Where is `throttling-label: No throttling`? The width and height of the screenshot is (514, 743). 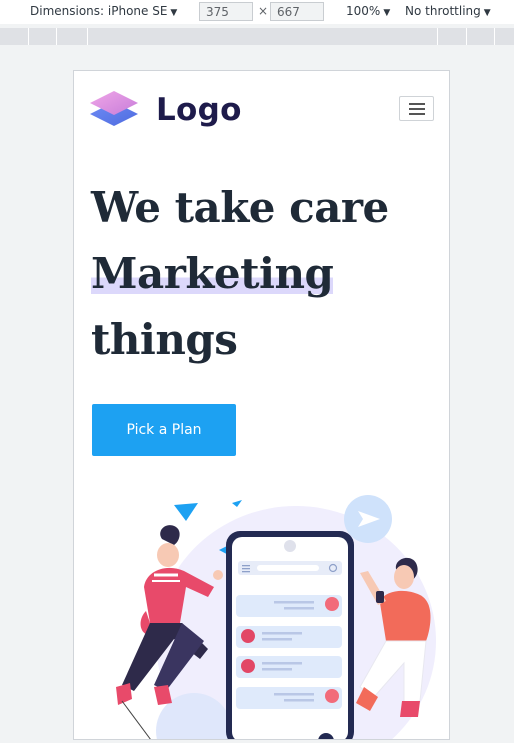 throttling-label: No throttling is located at coordinates (443, 11).